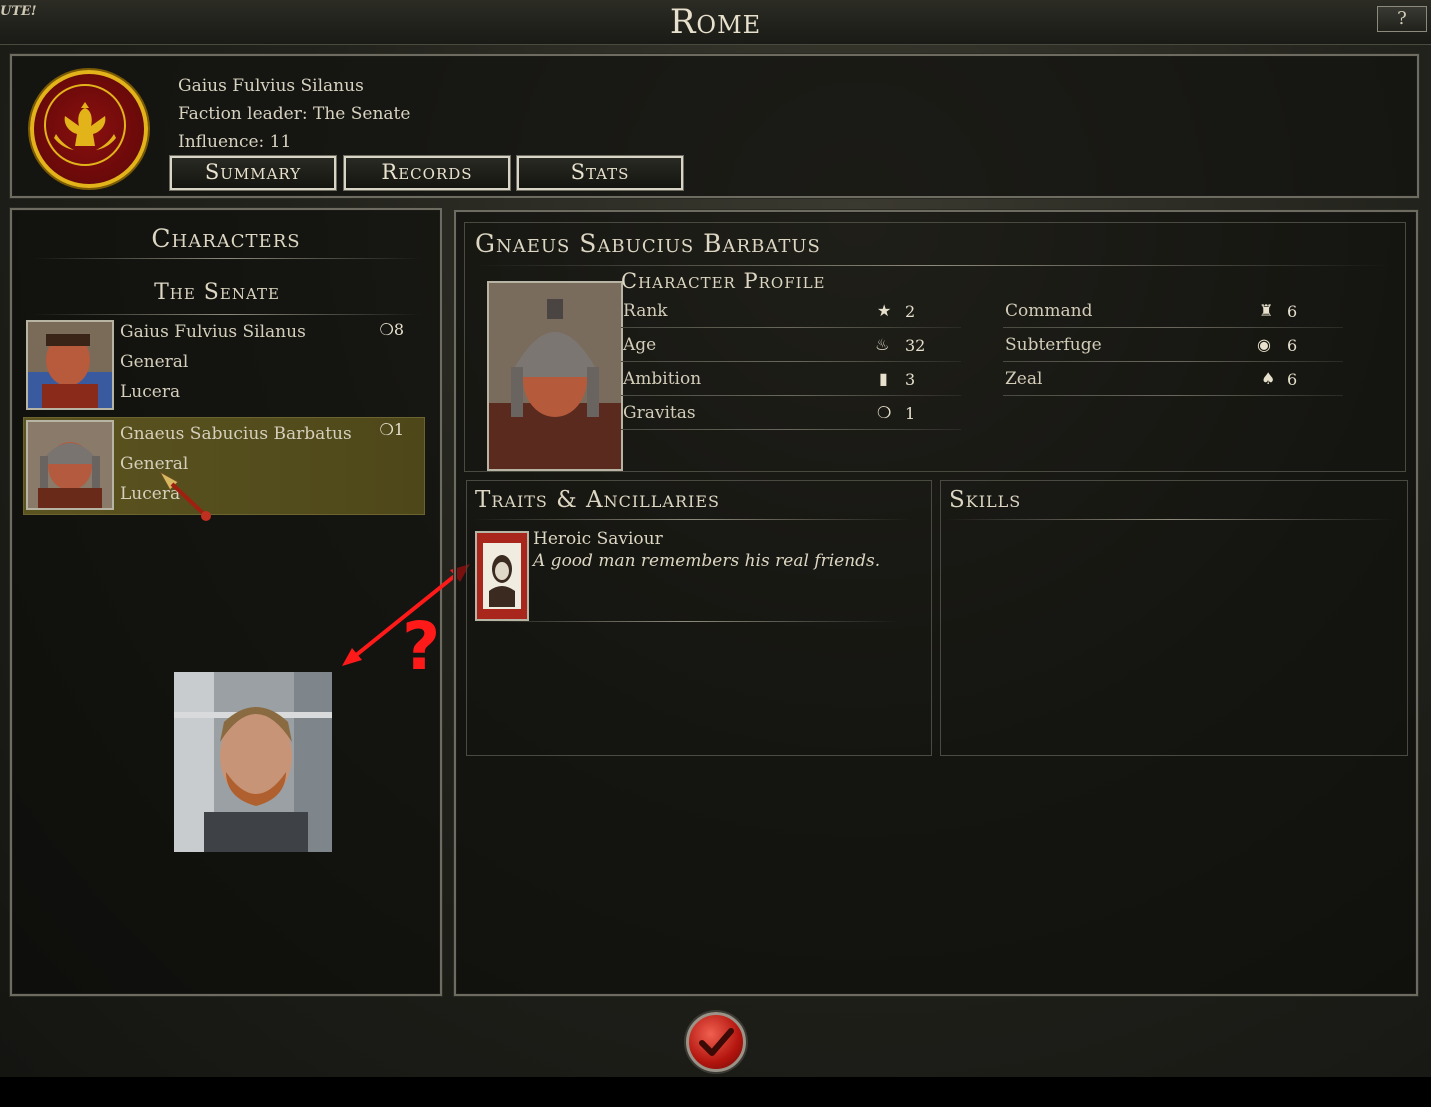 This screenshot has width=1431, height=1107. Describe the element at coordinates (985, 500) in the screenshot. I see `skills-heading: Skills` at that location.